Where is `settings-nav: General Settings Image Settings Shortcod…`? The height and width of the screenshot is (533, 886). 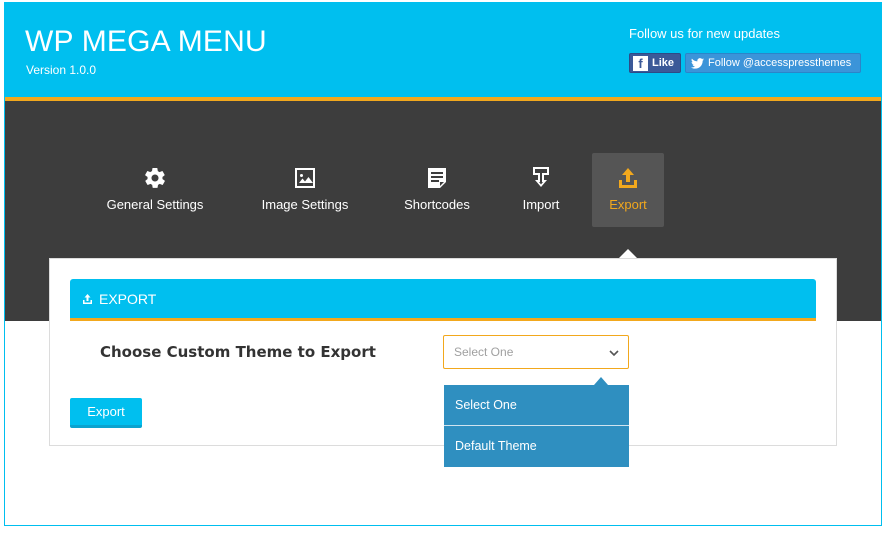 settings-nav: General Settings Image Settings Shortcod… is located at coordinates (443, 191).